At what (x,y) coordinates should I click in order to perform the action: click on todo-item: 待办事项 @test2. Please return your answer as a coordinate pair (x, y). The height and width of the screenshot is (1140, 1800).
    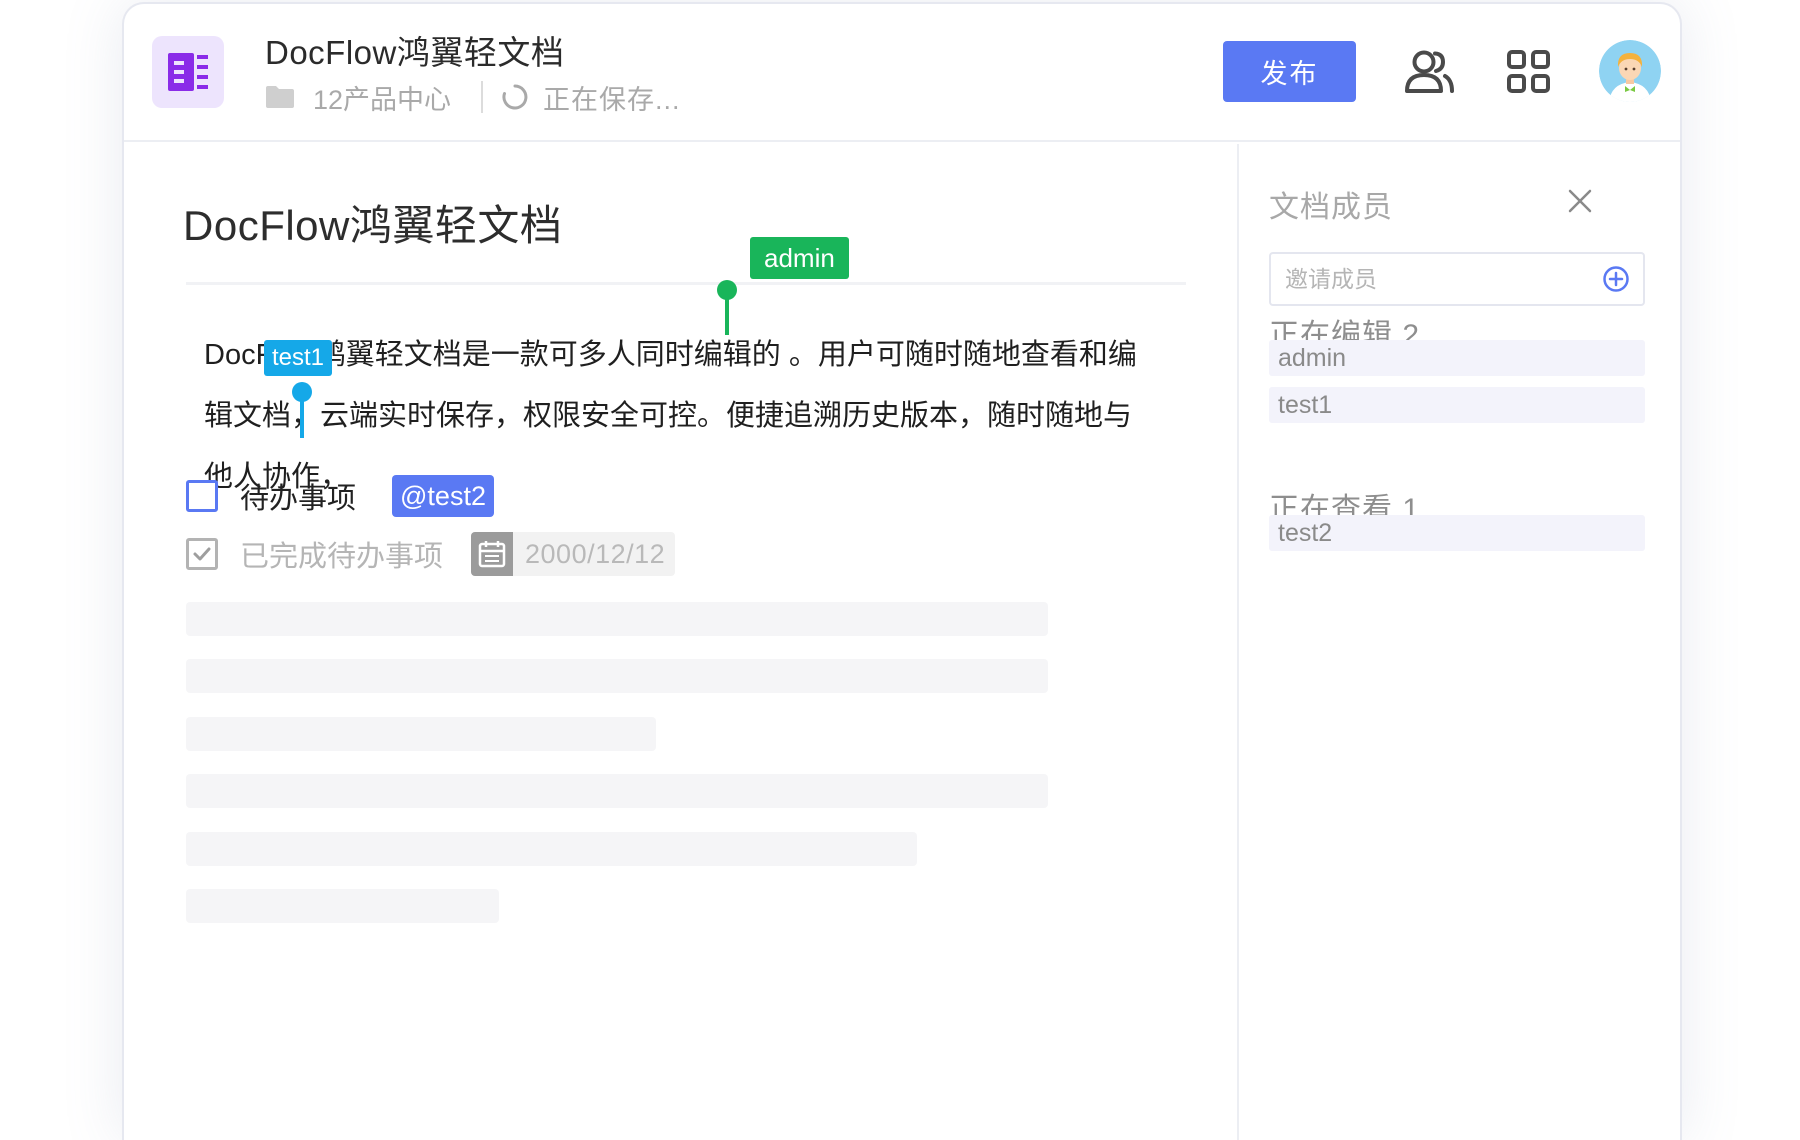
    Looking at the image, I should click on (340, 496).